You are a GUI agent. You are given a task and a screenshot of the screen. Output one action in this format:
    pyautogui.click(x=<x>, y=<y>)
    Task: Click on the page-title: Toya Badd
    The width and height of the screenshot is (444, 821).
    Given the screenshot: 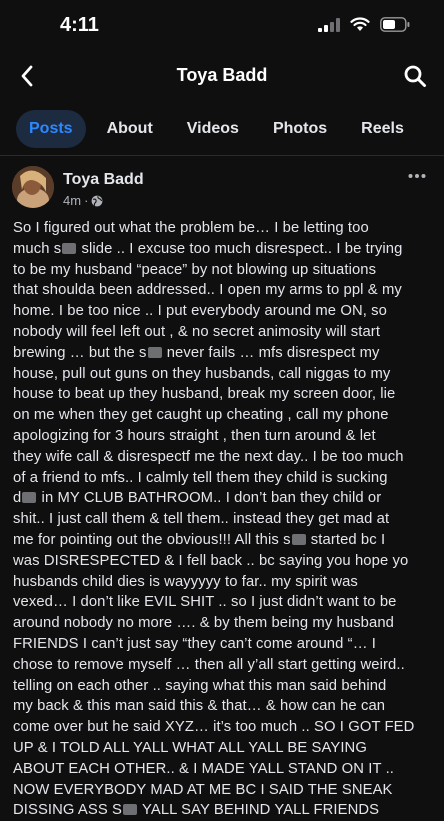 What is the action you would take?
    pyautogui.click(x=222, y=75)
    